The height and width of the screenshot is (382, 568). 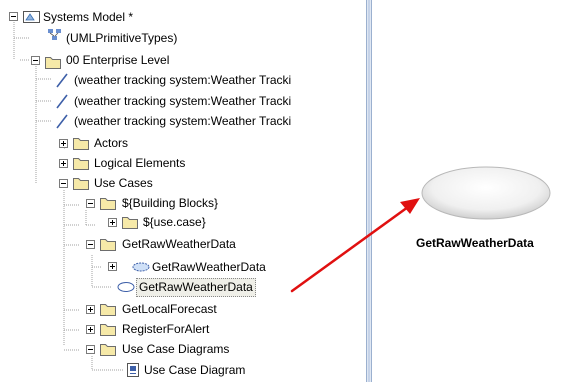 What do you see at coordinates (350, 249) in the screenshot?
I see `arrow-shaft` at bounding box center [350, 249].